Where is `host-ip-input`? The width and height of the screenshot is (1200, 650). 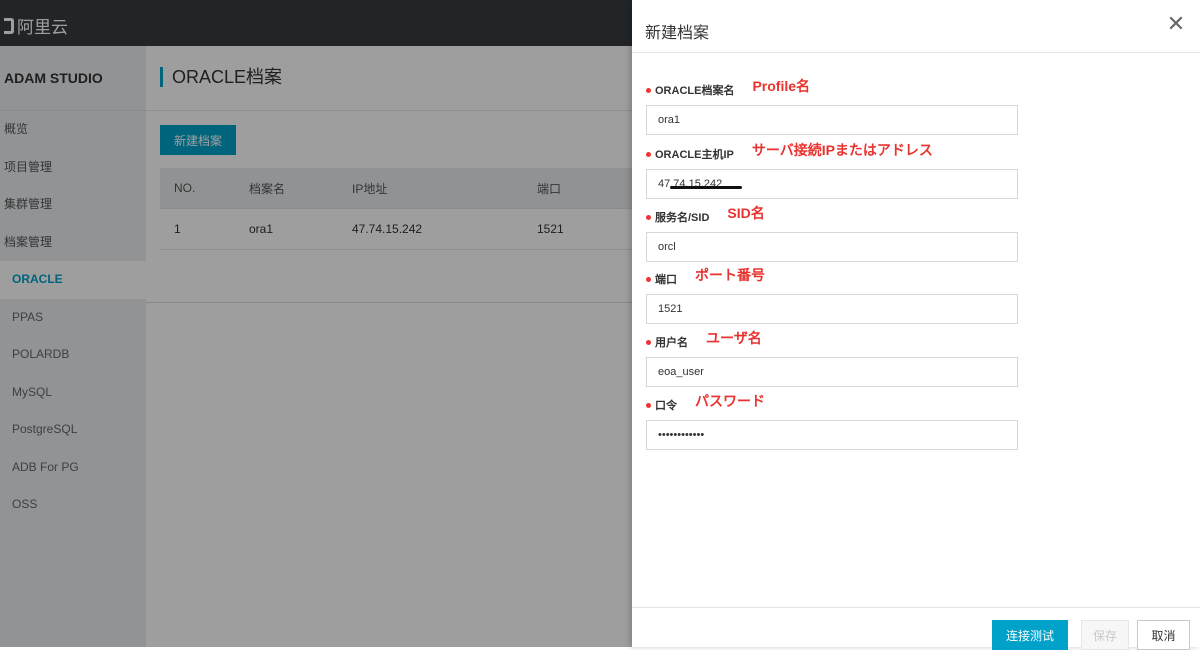 host-ip-input is located at coordinates (832, 184).